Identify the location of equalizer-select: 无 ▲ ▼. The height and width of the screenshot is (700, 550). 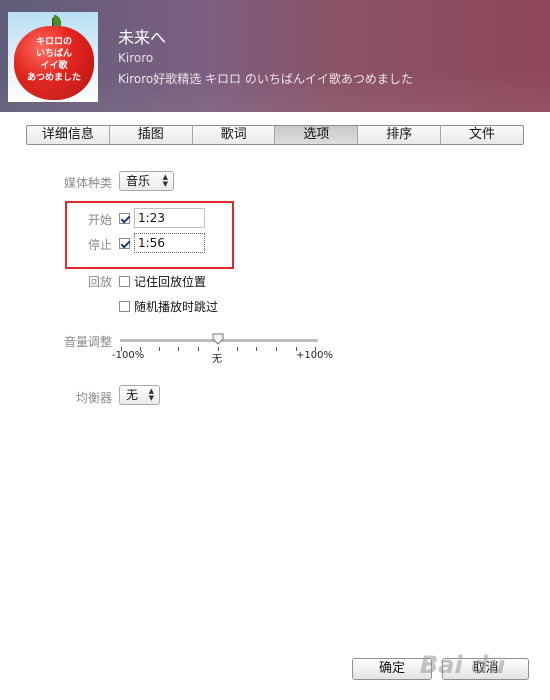
(139, 395).